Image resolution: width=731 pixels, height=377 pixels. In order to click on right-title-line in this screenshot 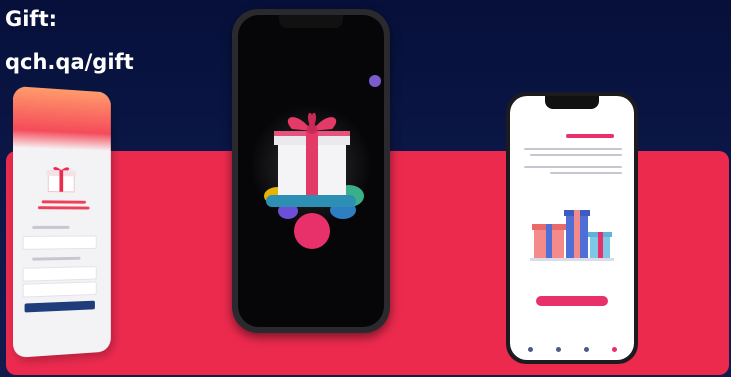, I will do `click(590, 136)`.